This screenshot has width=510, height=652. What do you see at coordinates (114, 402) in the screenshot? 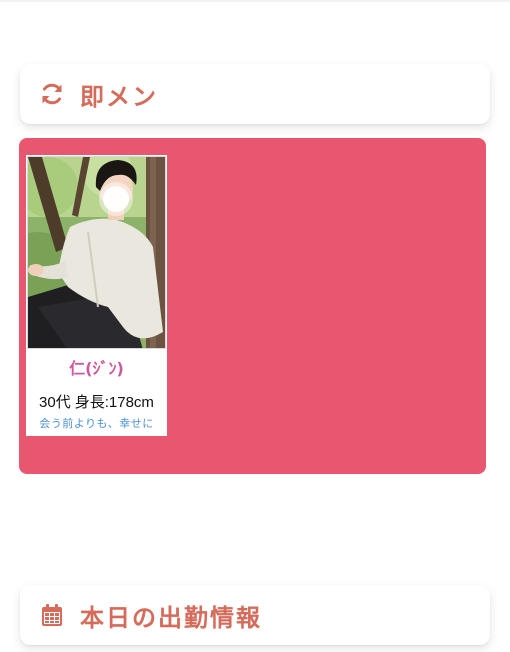
I see `cast-height: 身長:178cm` at bounding box center [114, 402].